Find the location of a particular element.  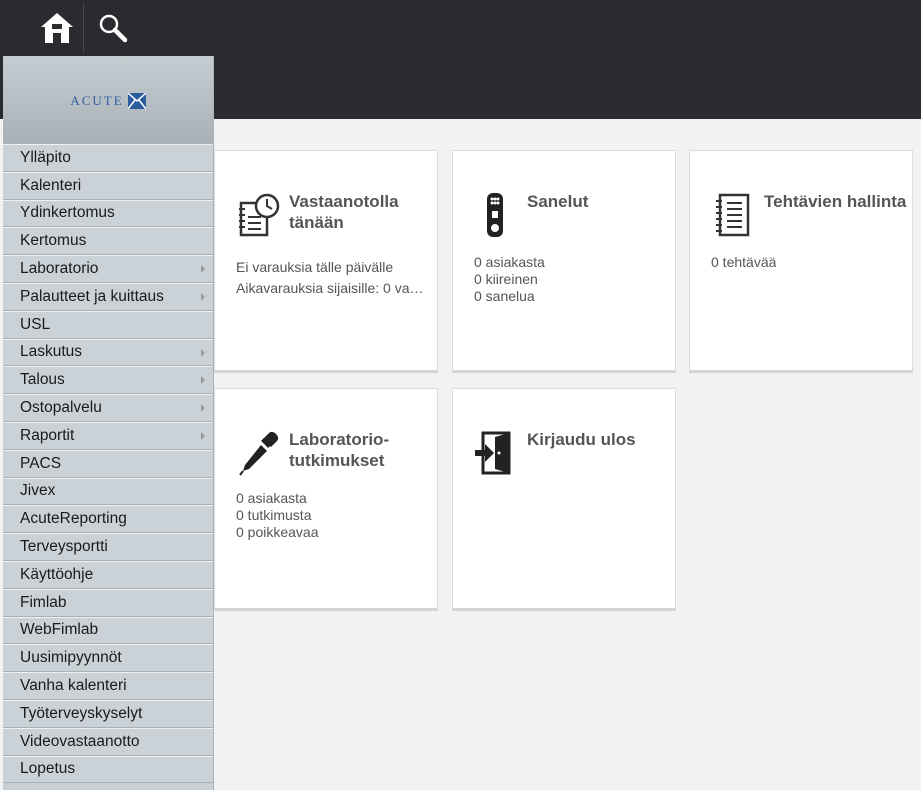

tile-details: 0 tehtävää is located at coordinates (743, 262).